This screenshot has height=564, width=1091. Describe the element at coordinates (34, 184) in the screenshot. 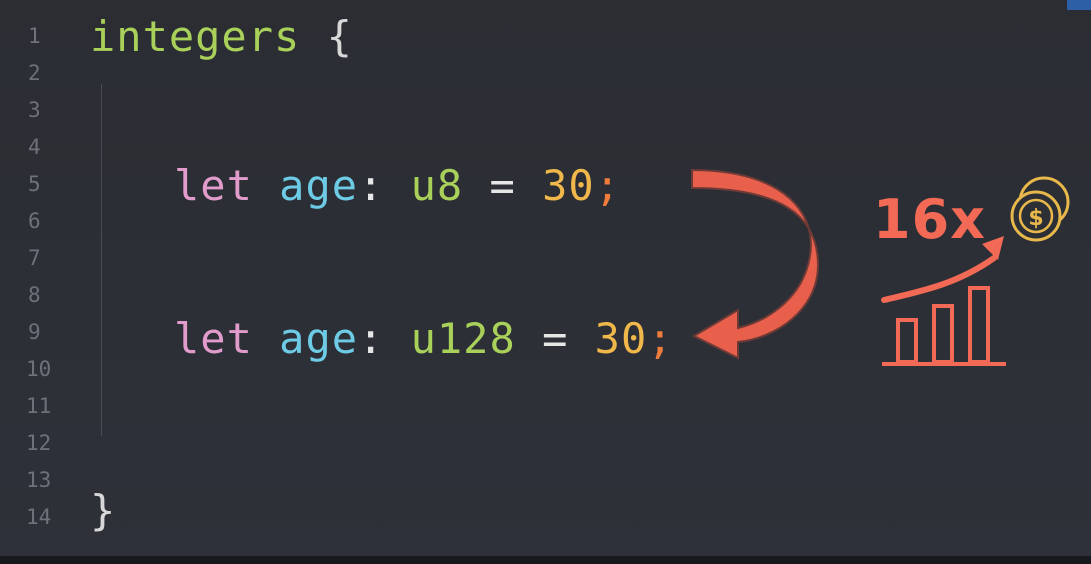

I see `line-number: 5` at that location.